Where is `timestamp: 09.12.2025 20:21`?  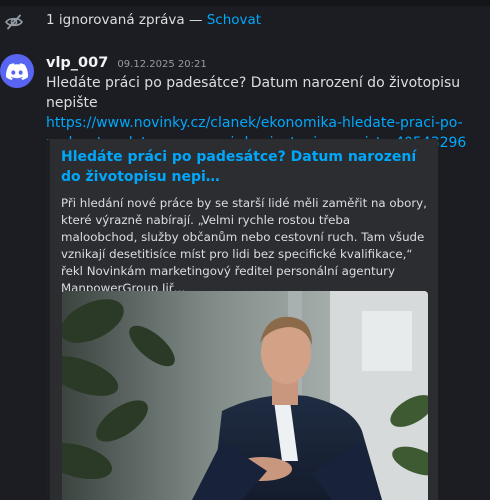 timestamp: 09.12.2025 20:21 is located at coordinates (162, 64).